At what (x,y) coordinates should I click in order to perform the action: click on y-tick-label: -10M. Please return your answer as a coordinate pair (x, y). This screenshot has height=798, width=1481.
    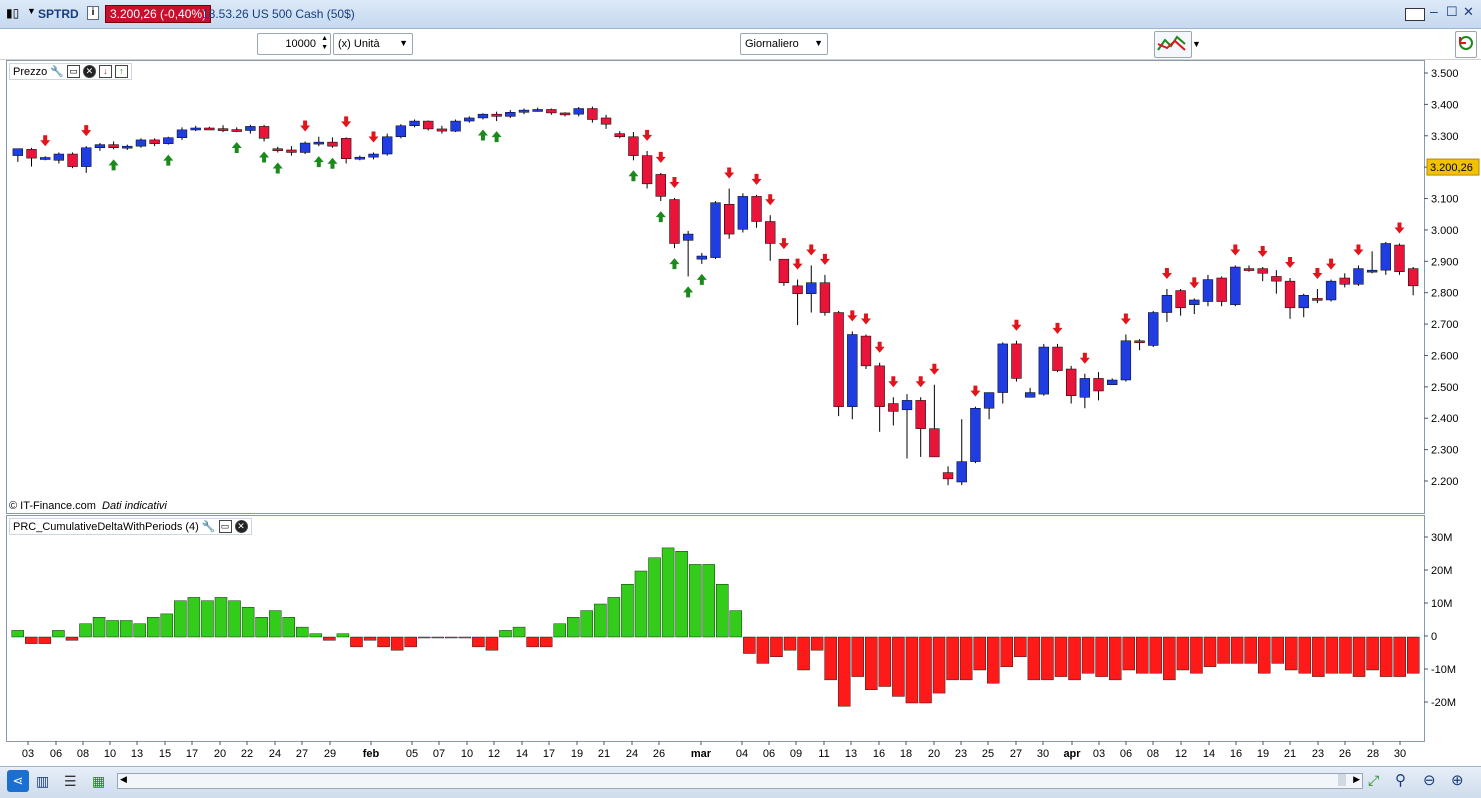
    Looking at the image, I should click on (1443, 670).